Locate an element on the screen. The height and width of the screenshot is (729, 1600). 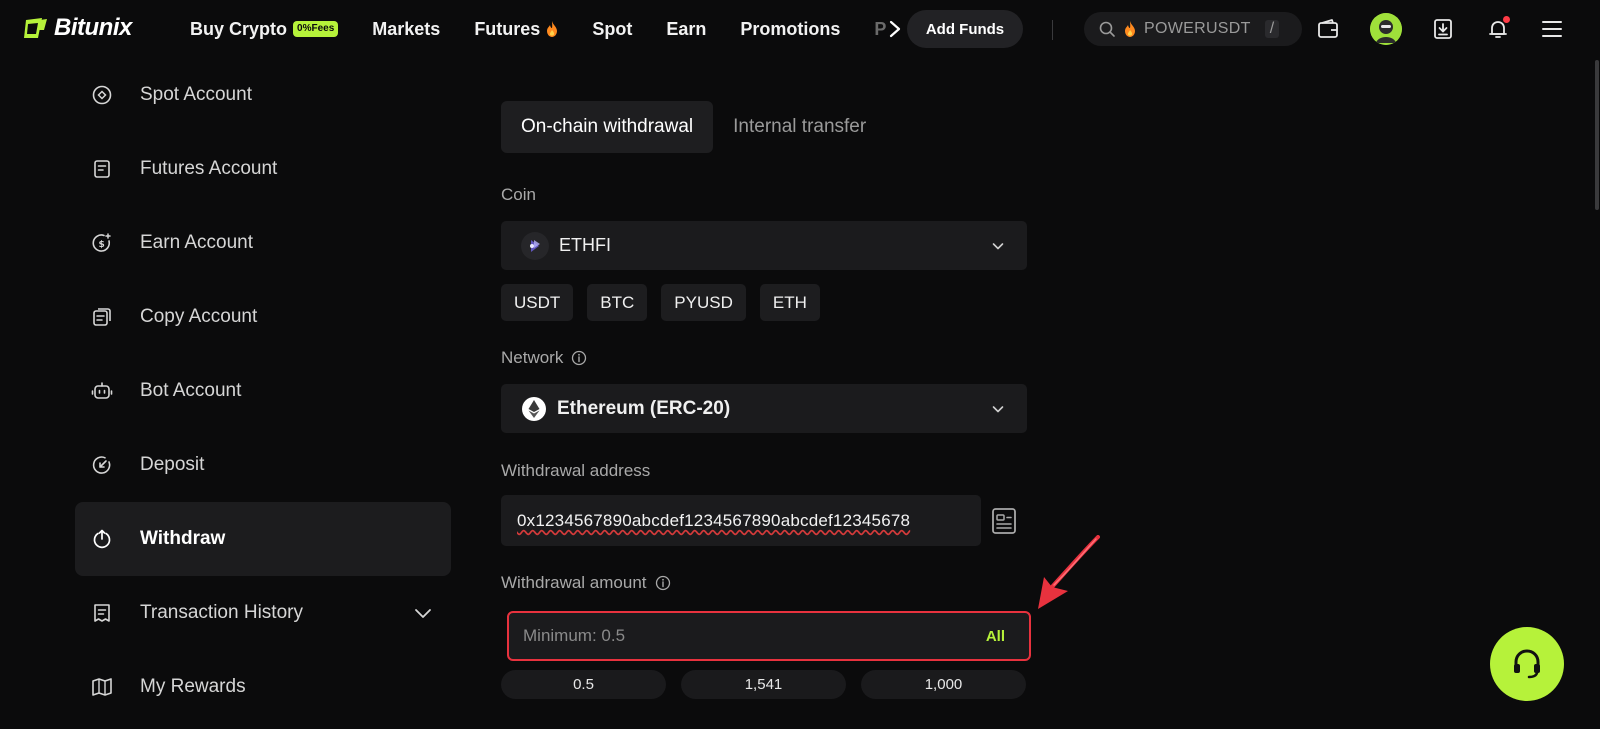
network-select-value: Ethereum (ERC-20) is located at coordinates (644, 408).